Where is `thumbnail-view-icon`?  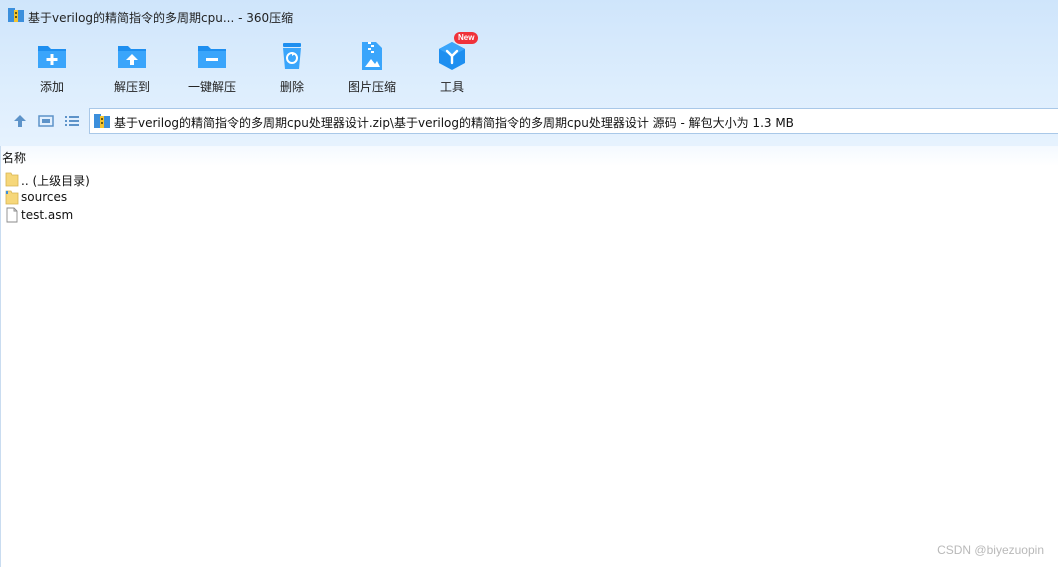 thumbnail-view-icon is located at coordinates (46, 121).